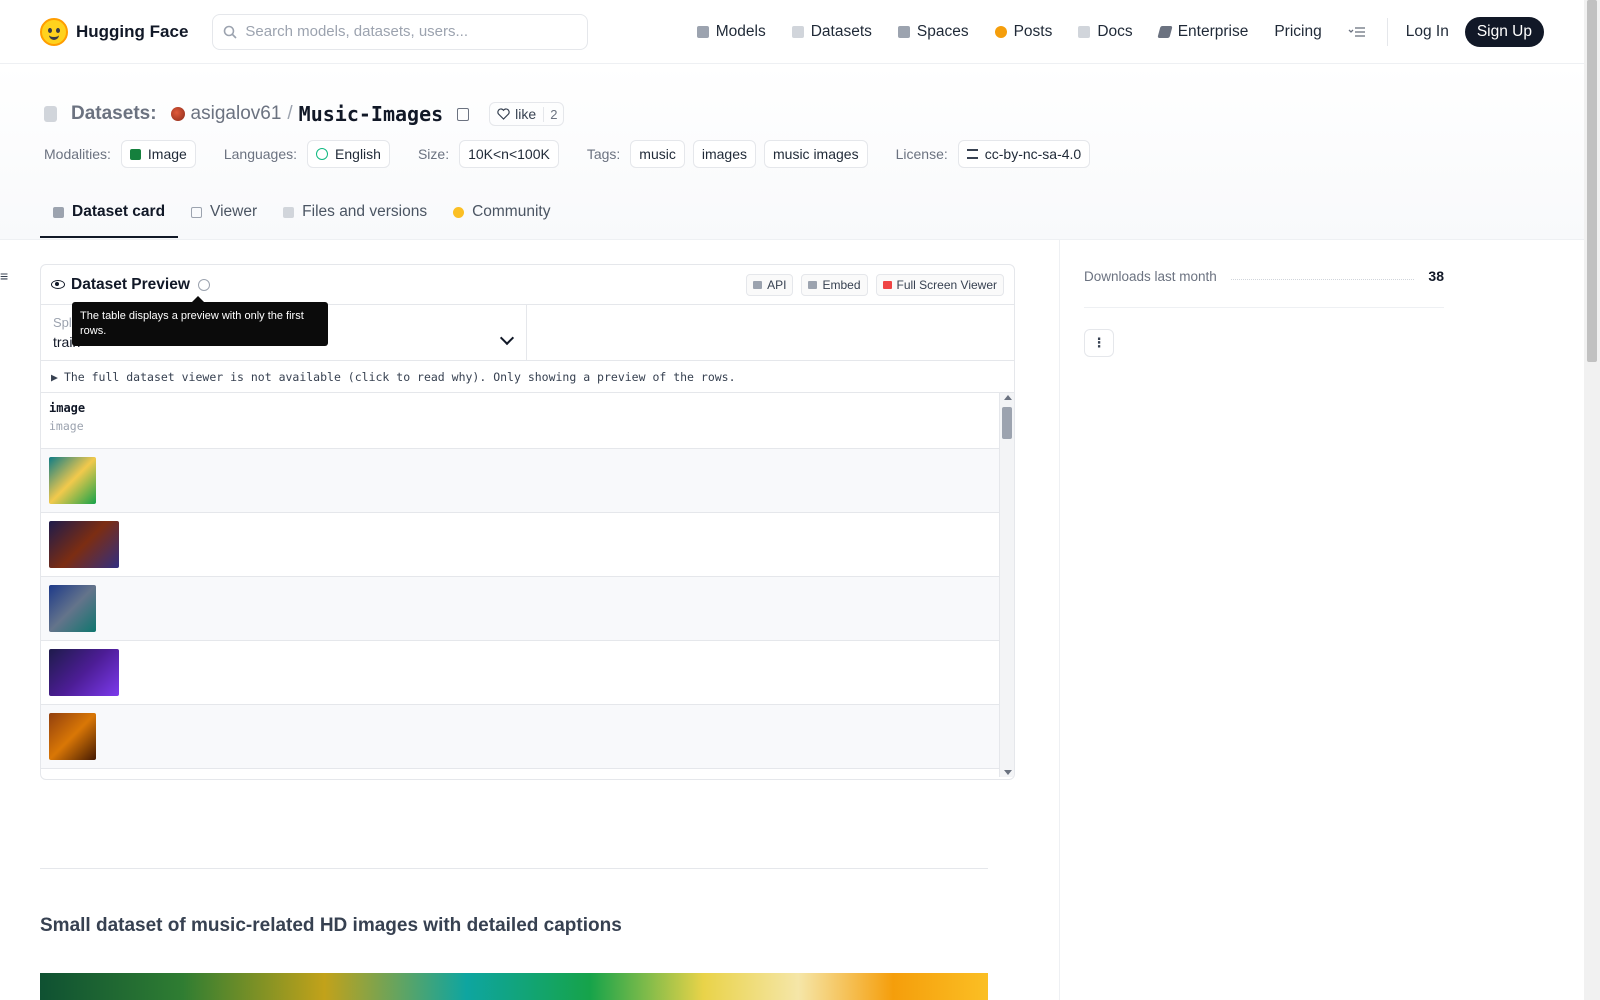 The height and width of the screenshot is (1000, 1600). What do you see at coordinates (371, 114) in the screenshot?
I see `repo-name: Music-Images` at bounding box center [371, 114].